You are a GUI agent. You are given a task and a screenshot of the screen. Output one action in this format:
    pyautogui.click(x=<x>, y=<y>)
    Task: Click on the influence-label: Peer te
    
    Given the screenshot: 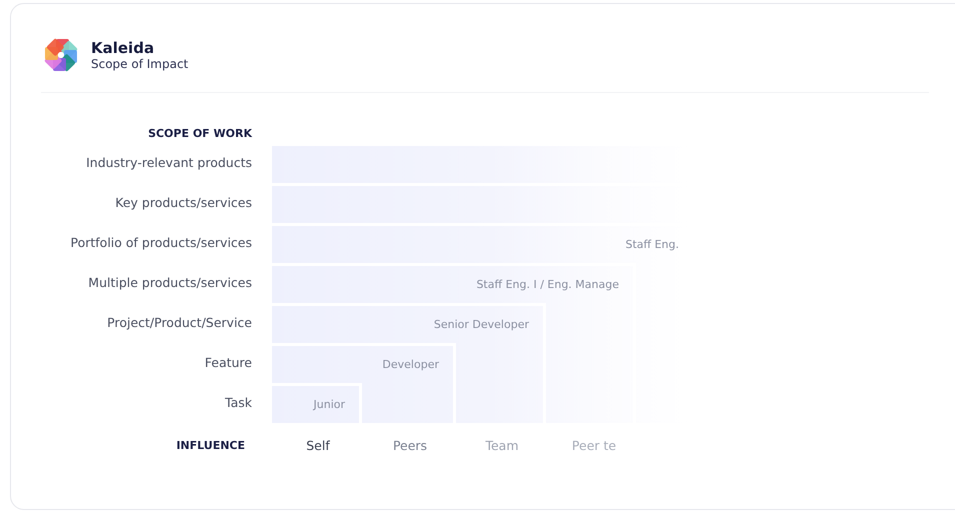 What is the action you would take?
    pyautogui.click(x=594, y=446)
    